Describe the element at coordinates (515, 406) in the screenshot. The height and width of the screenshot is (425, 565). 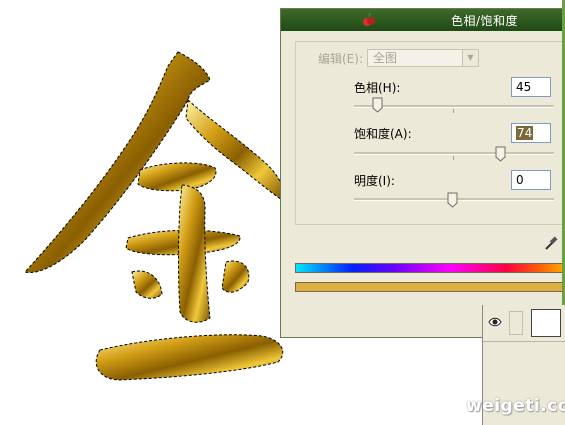
I see `watermark: weigeti.com` at that location.